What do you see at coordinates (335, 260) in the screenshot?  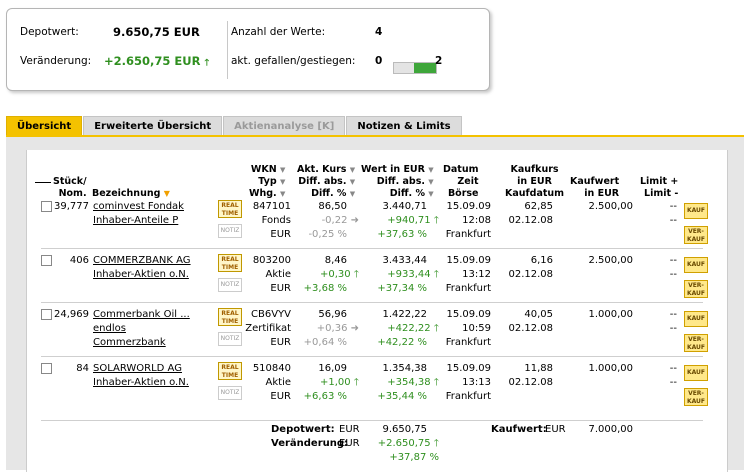 I see `row-kurs: 8,46` at bounding box center [335, 260].